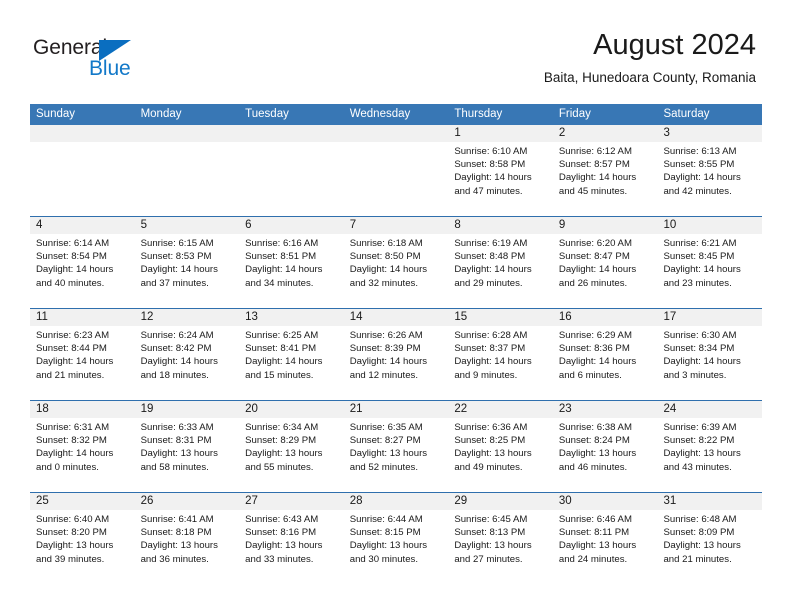 The height and width of the screenshot is (612, 792). Describe the element at coordinates (174, 375) in the screenshot. I see `daylight-text-line2: and 18 minutes.` at that location.